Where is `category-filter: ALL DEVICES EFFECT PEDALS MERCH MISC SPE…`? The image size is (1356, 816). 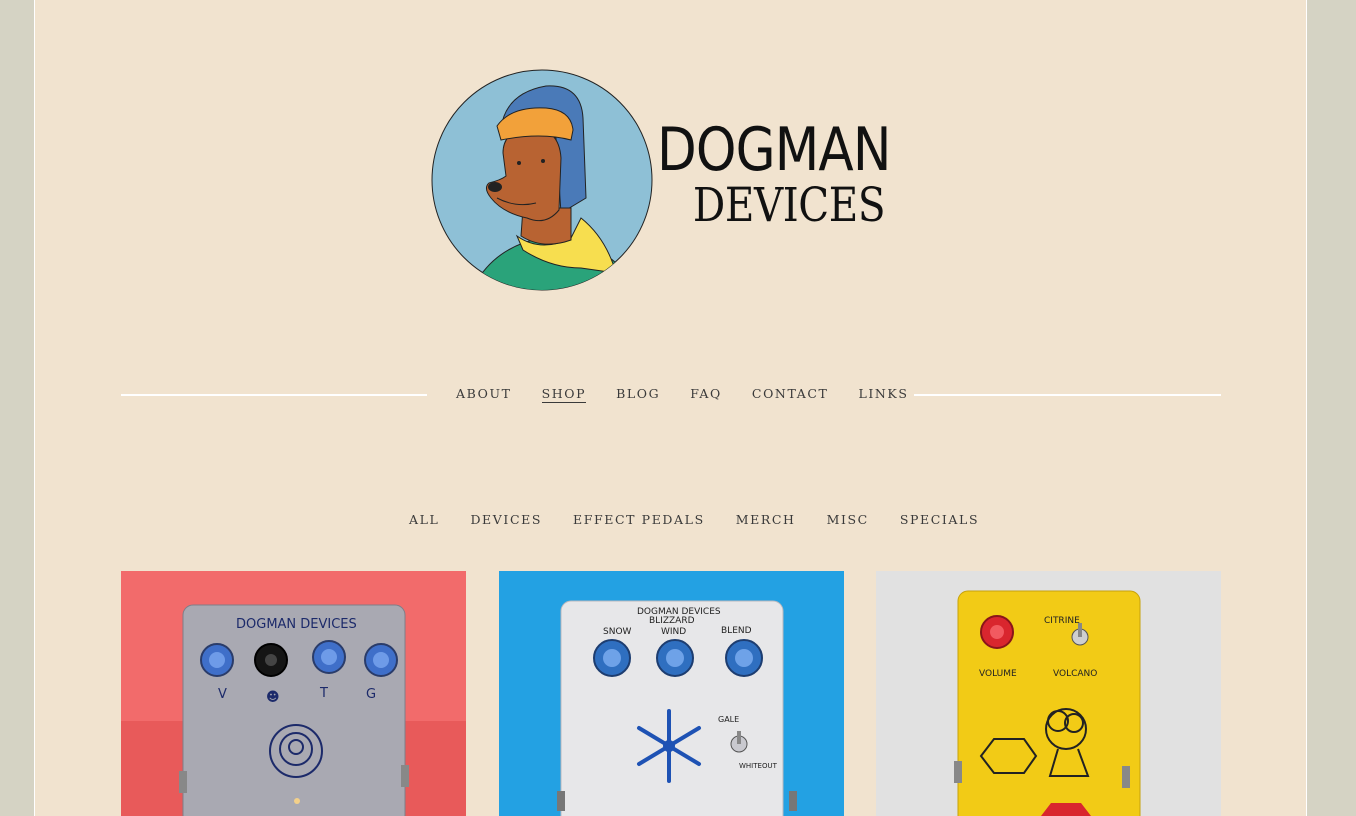 category-filter: ALL DEVICES EFFECT PEDALS MERCH MISC SPE… is located at coordinates (709, 519).